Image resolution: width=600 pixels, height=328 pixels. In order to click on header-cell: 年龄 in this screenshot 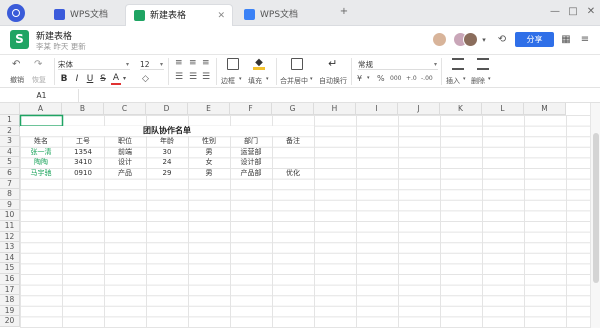, I will do `click(167, 141)`.